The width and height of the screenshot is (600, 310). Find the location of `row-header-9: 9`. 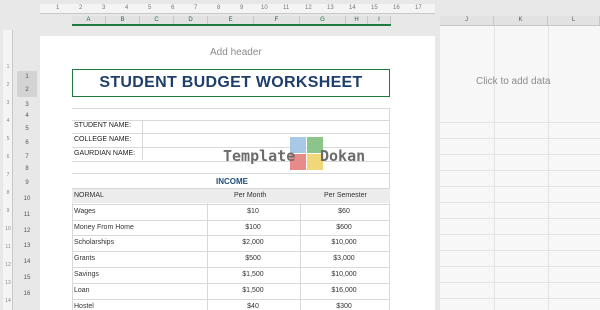

row-header-9: 9 is located at coordinates (27, 183).